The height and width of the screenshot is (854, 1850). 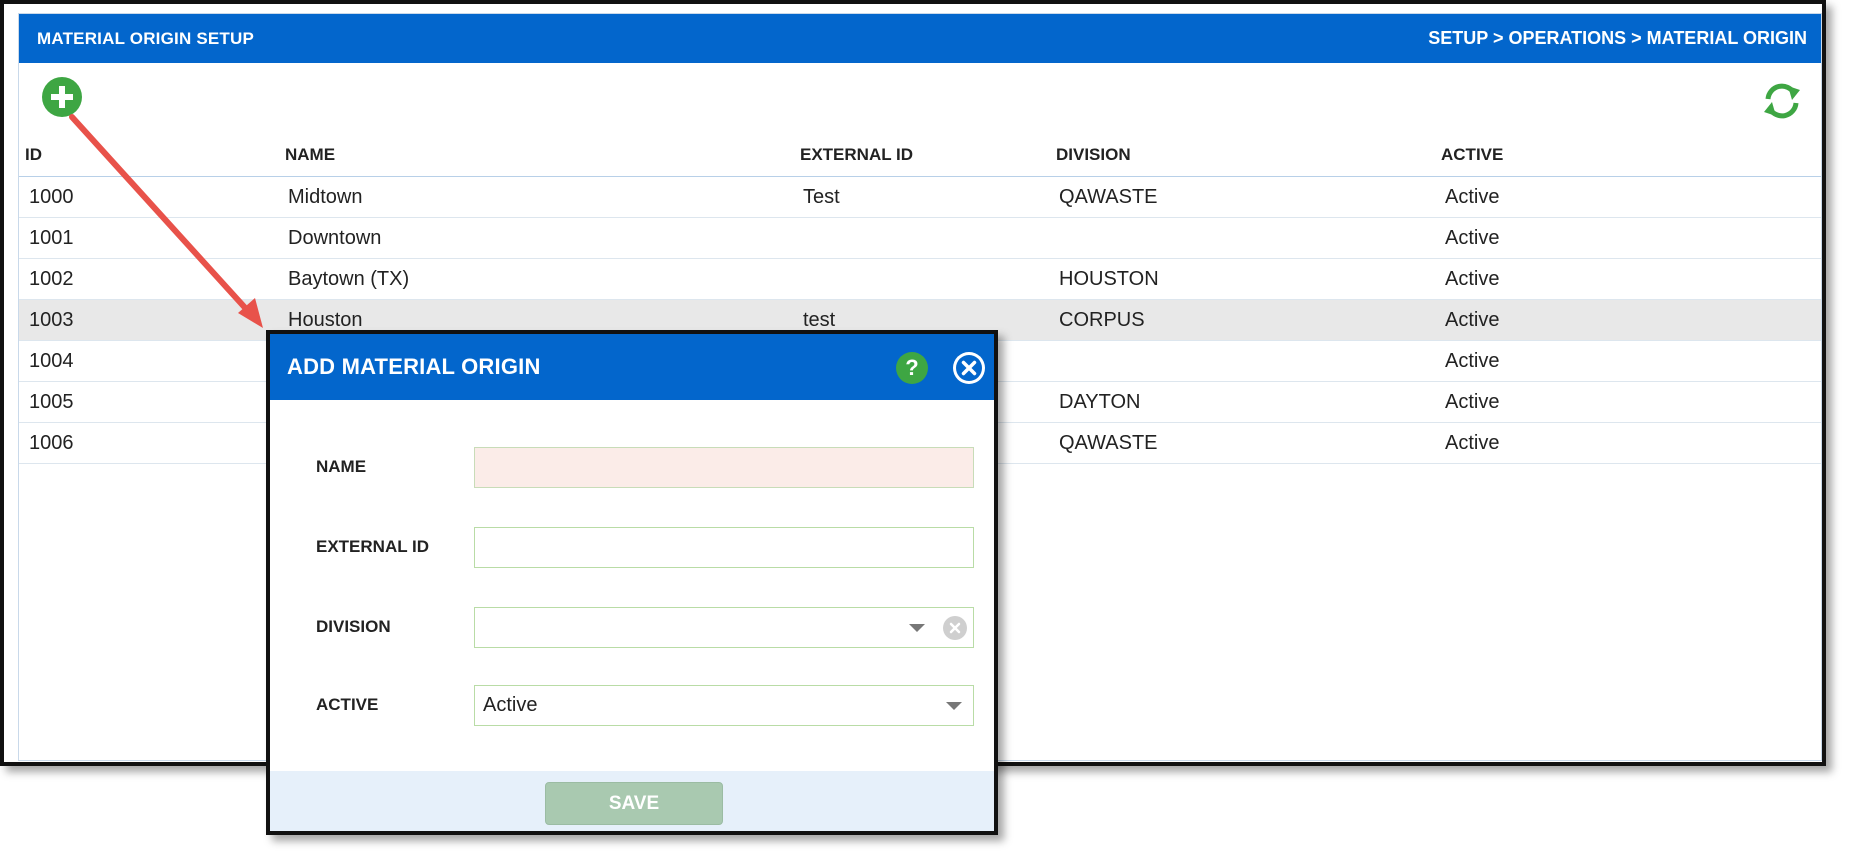 What do you see at coordinates (724, 705) in the screenshot?
I see `active-select: Active` at bounding box center [724, 705].